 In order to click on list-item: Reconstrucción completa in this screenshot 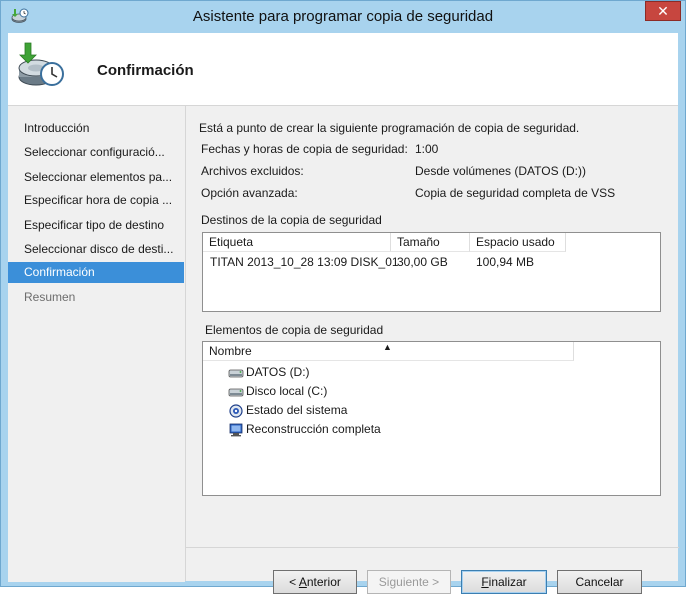, I will do `click(304, 429)`.